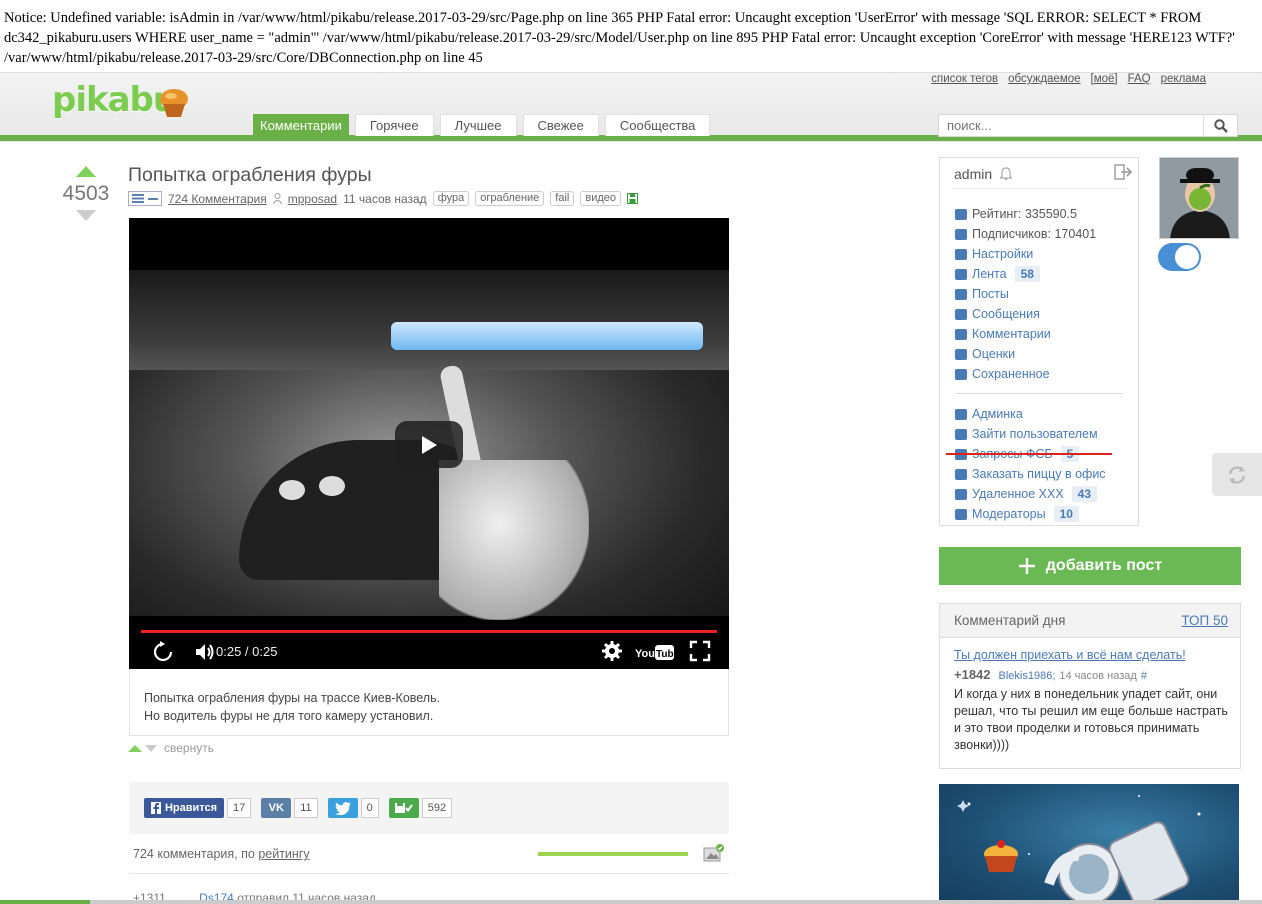 Image resolution: width=1262 pixels, height=904 pixels. What do you see at coordinates (1066, 514) in the screenshot?
I see `moderators-count-badge: 10` at bounding box center [1066, 514].